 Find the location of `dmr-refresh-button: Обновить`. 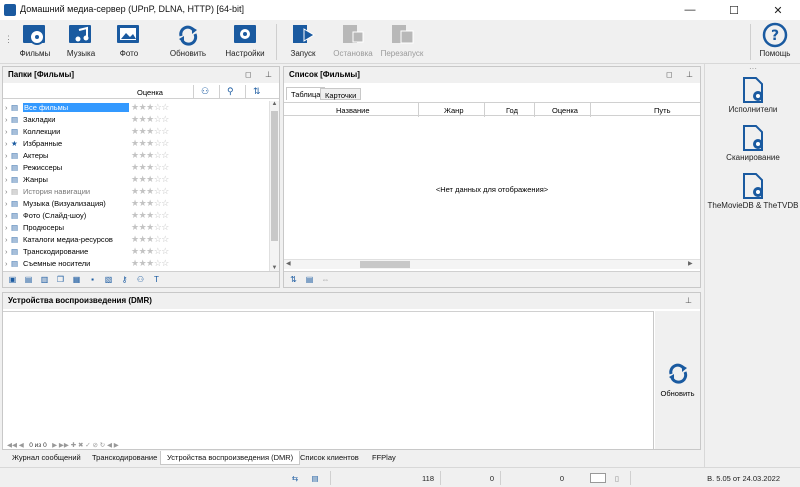

dmr-refresh-button: Обновить is located at coordinates (677, 380).